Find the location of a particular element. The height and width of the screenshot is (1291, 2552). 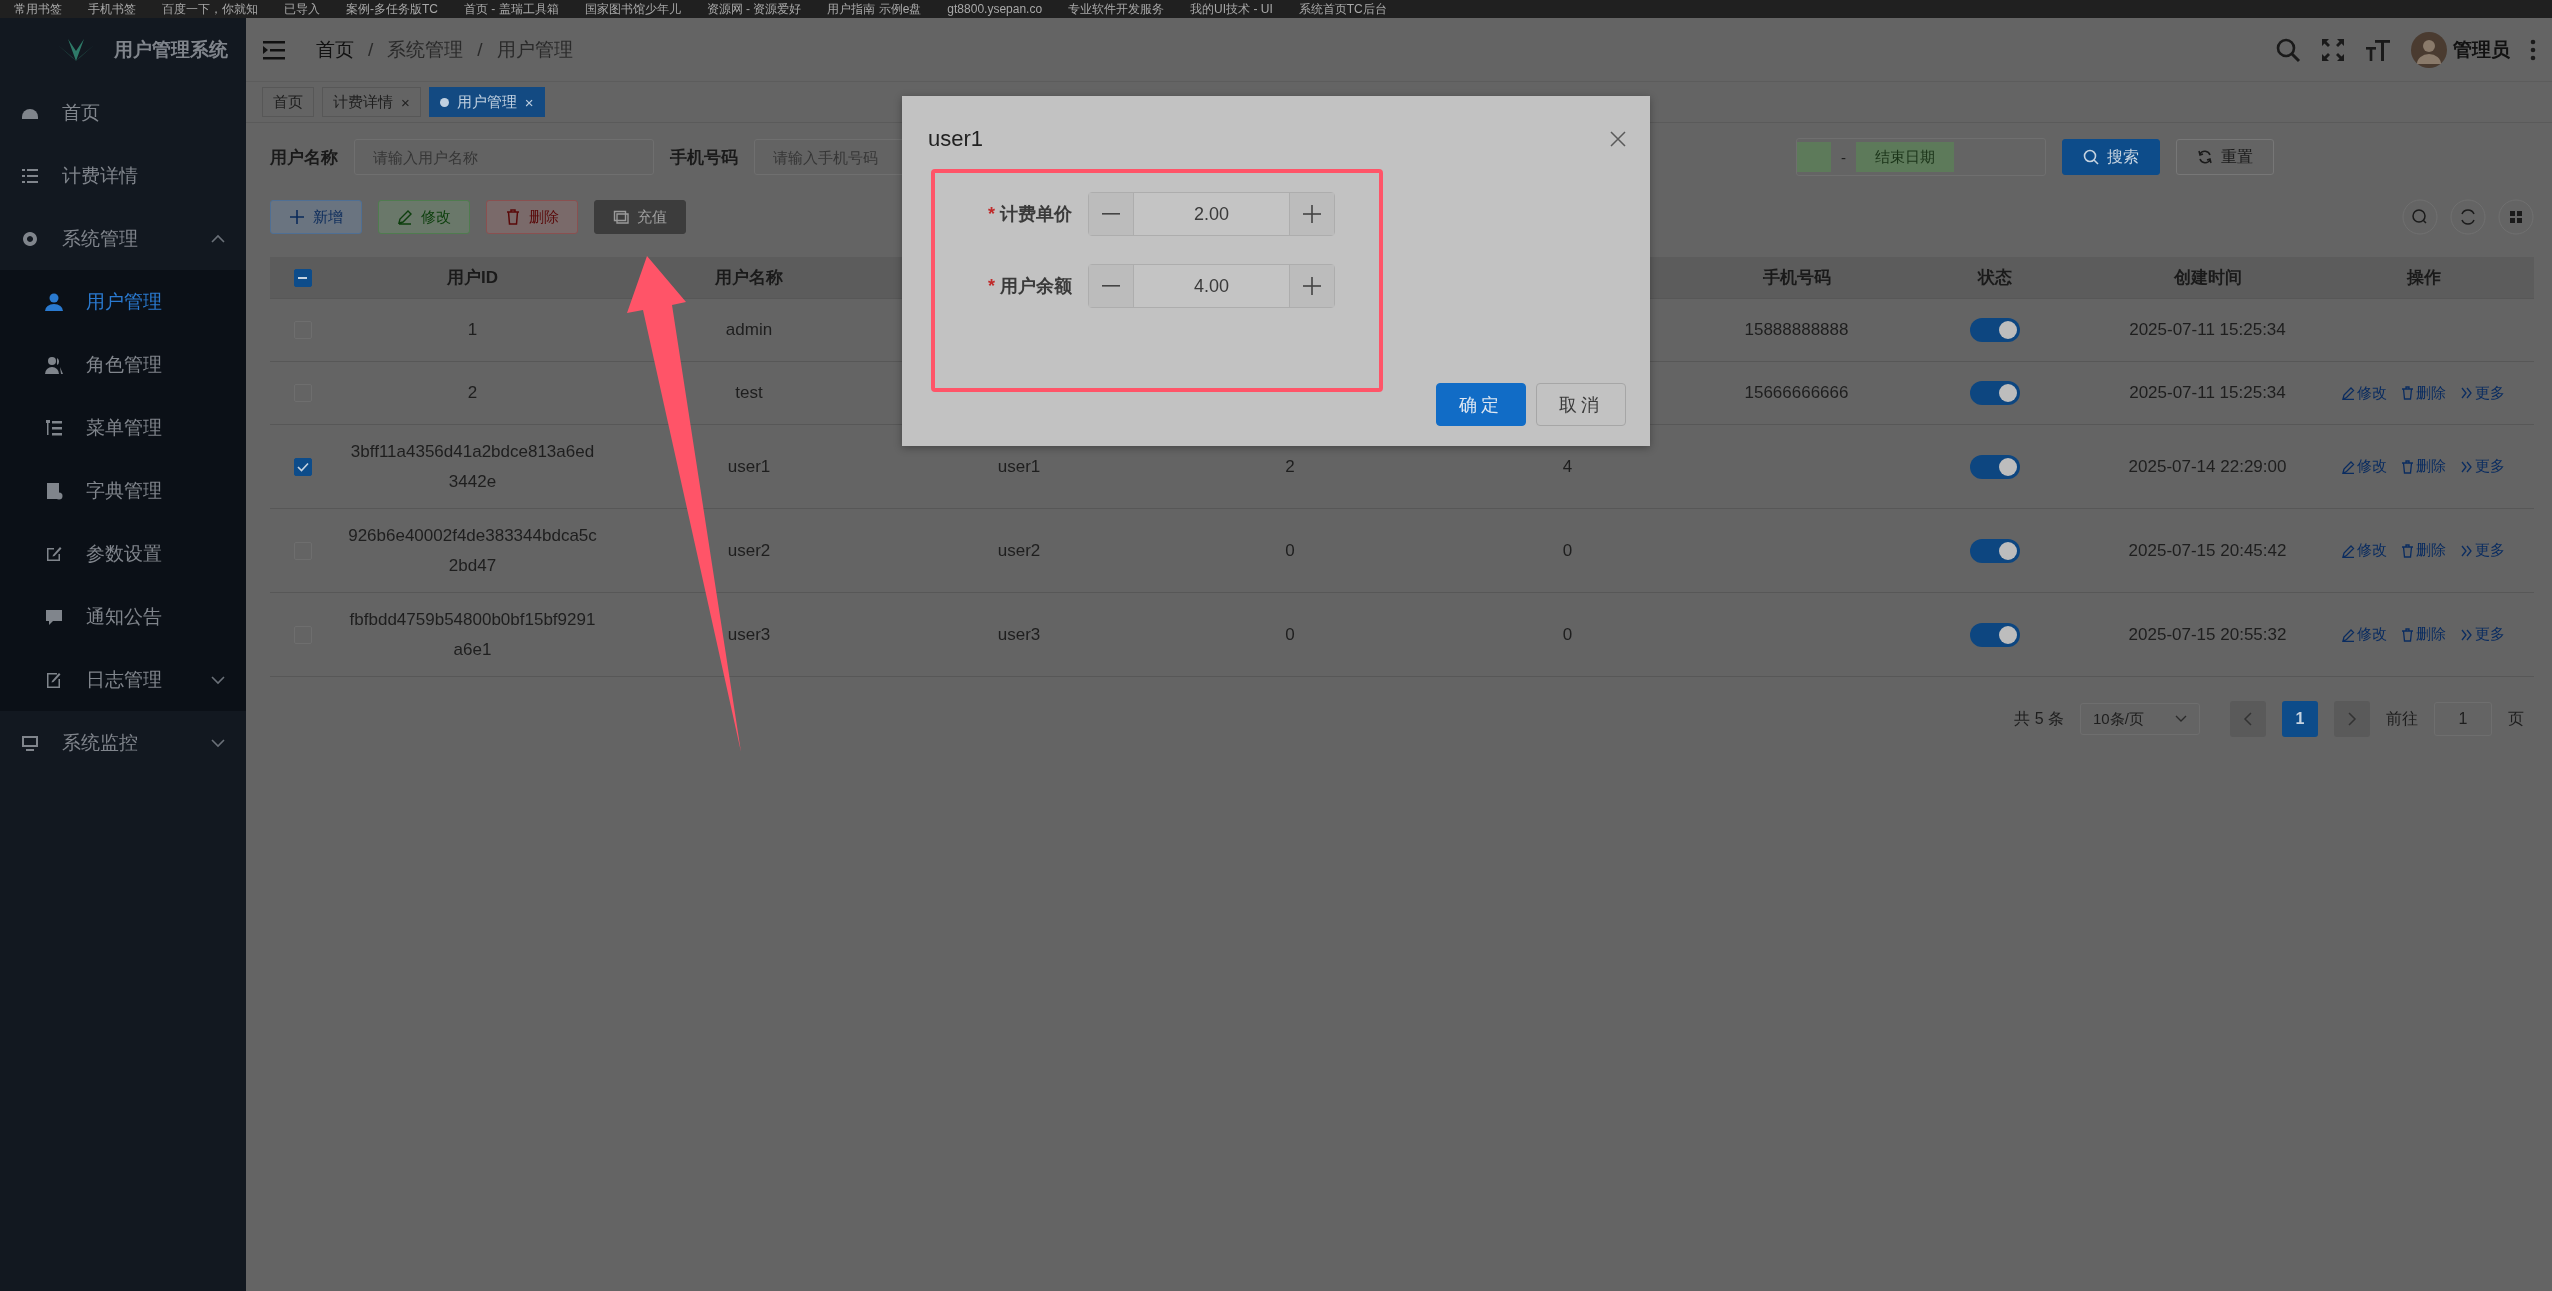

table-cell: test is located at coordinates (749, 393).